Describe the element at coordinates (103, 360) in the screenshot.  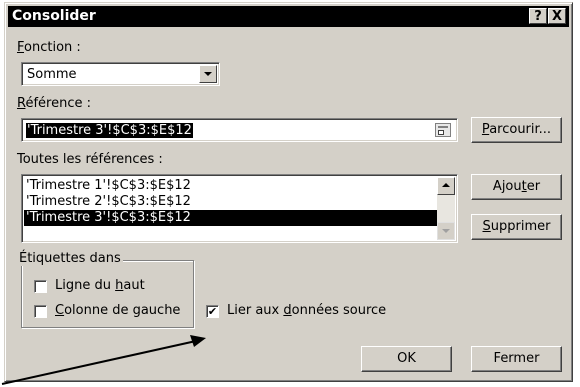
I see `annotation-arrow` at that location.